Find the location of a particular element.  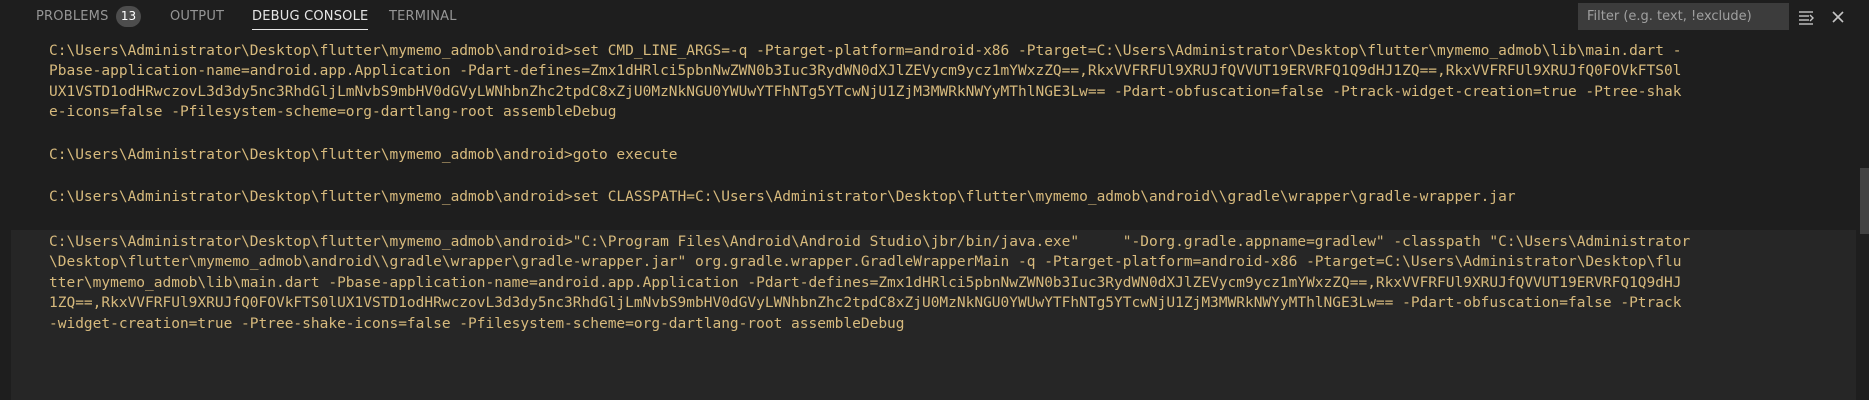

tab-output-label: OUTPUT is located at coordinates (197, 16).